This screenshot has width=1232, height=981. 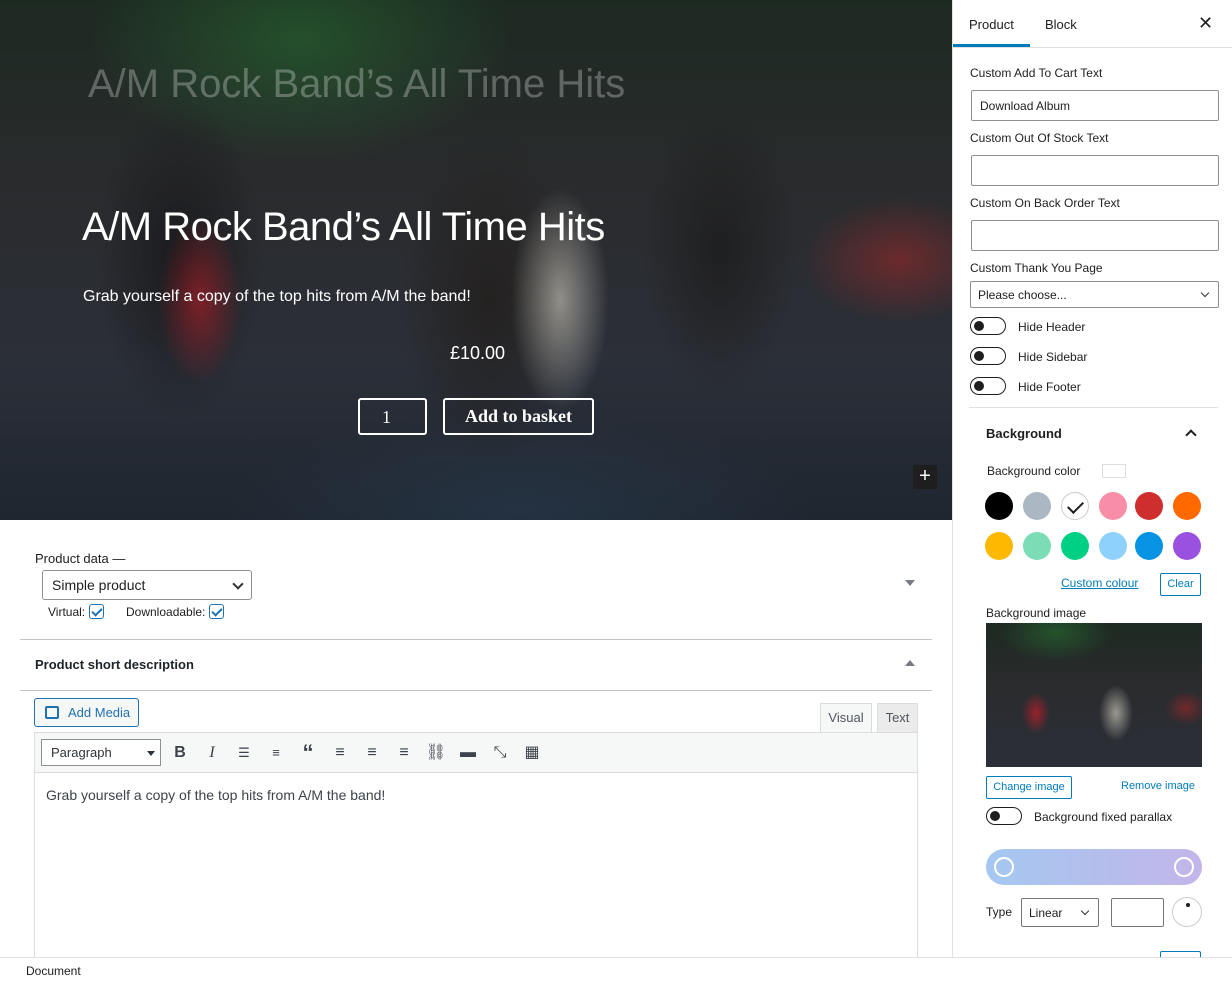 I want to click on swatch-luminous-orange, so click(x=1187, y=506).